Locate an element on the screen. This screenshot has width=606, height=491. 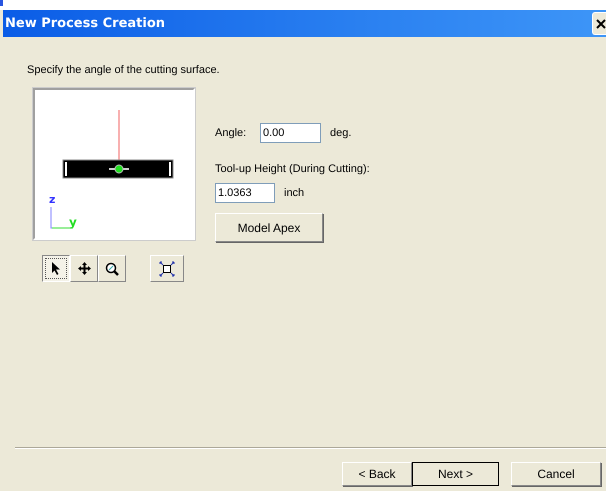
select-tool-button is located at coordinates (56, 268).